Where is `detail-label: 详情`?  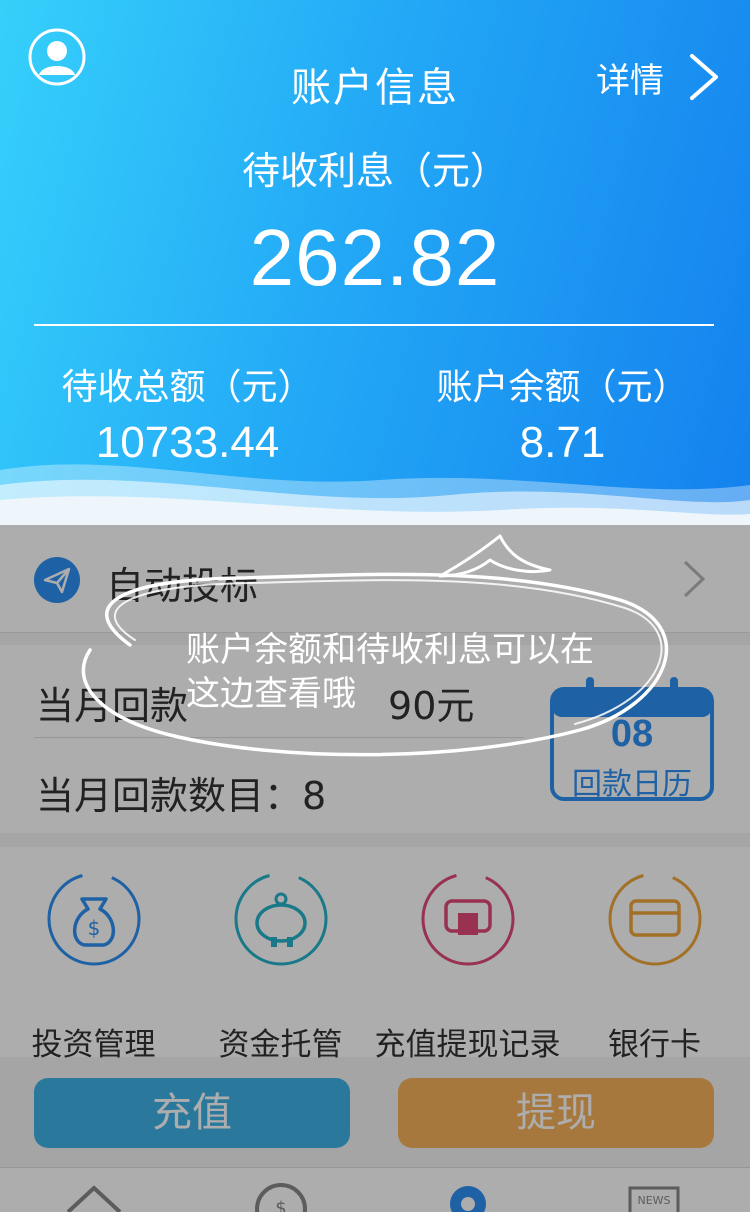
detail-label: 详情 is located at coordinates (630, 80).